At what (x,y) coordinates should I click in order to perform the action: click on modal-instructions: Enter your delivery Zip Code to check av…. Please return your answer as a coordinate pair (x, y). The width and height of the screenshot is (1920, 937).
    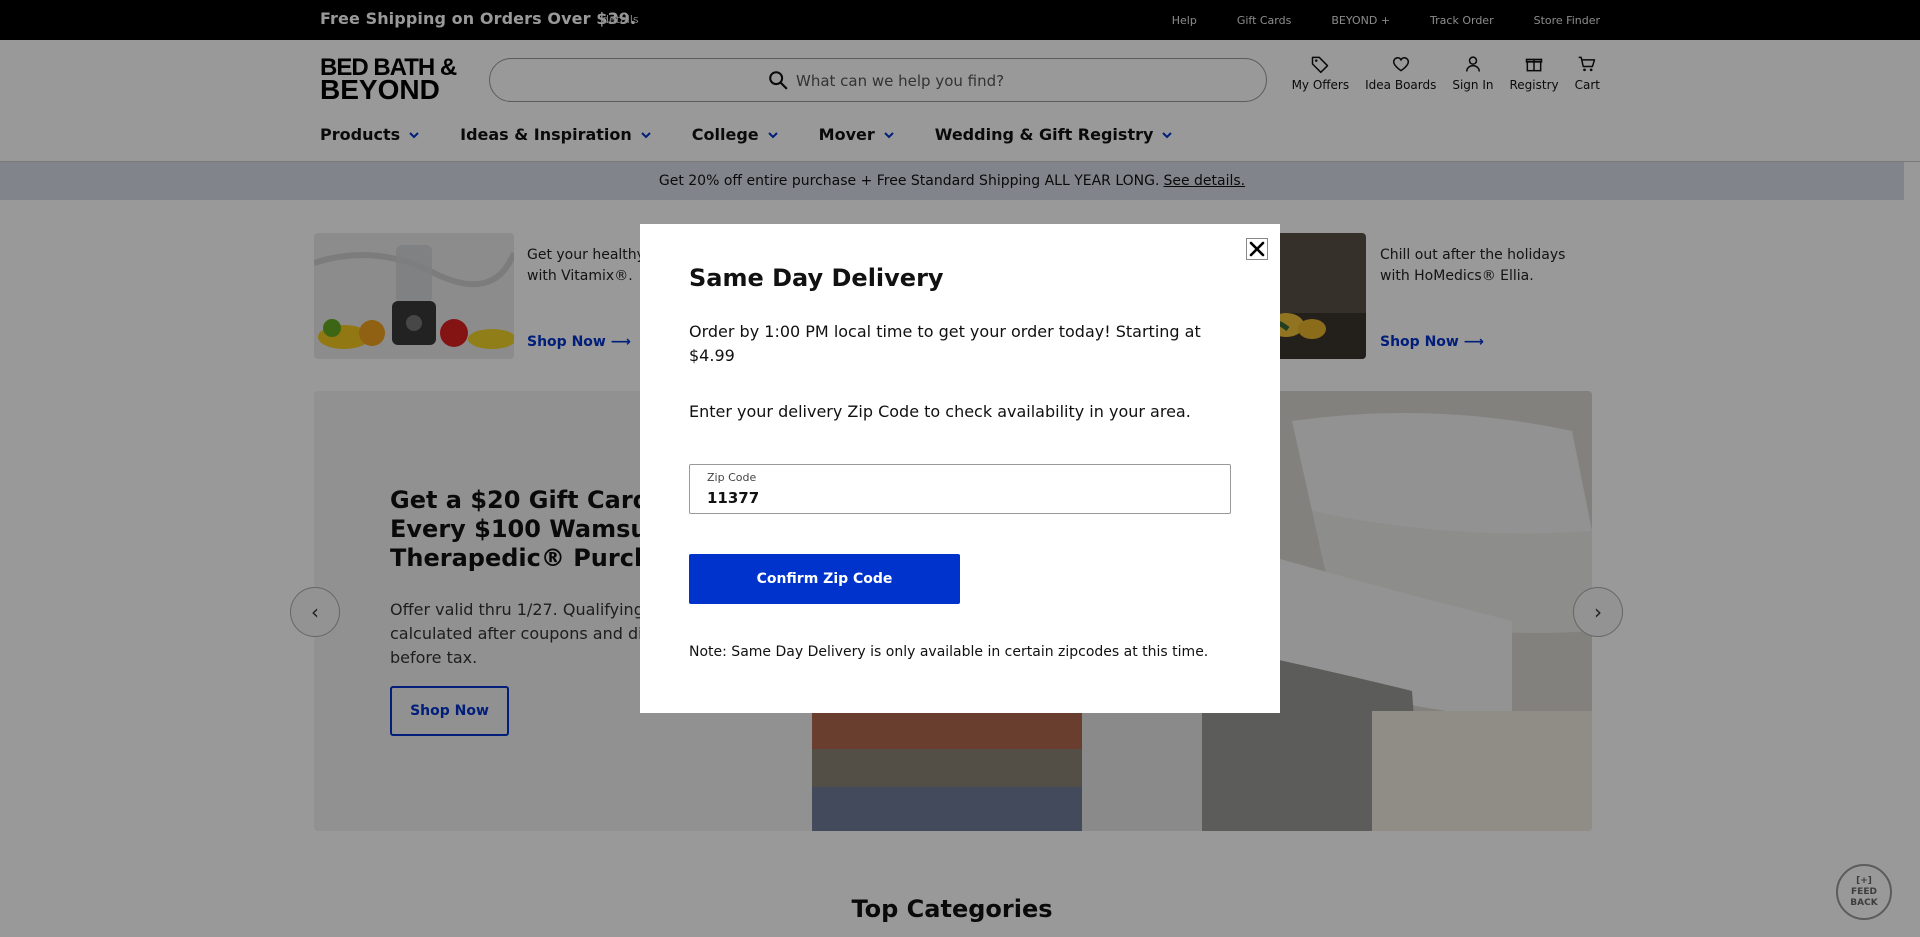
    Looking at the image, I should click on (940, 411).